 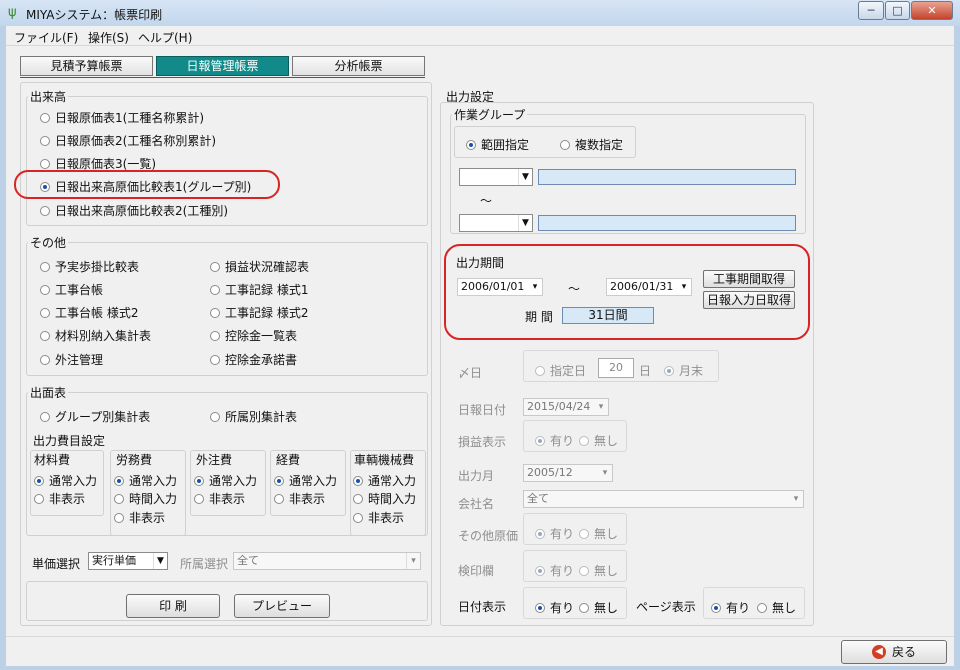 What do you see at coordinates (476, 571) in the screenshot?
I see `stamp-label: 検印欄` at bounding box center [476, 571].